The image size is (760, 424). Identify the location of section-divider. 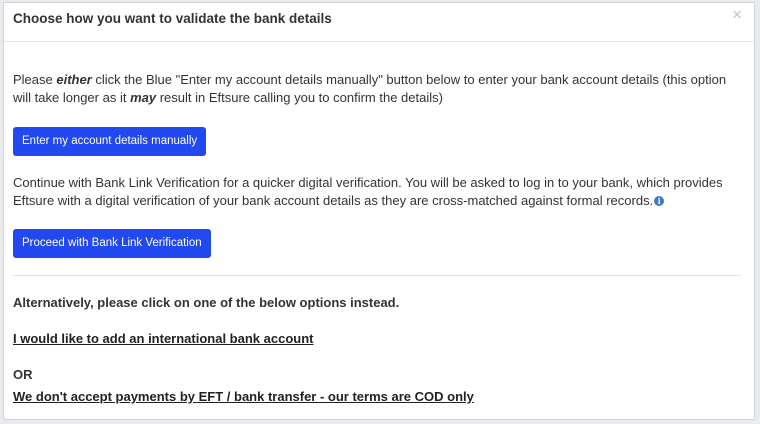
(377, 275).